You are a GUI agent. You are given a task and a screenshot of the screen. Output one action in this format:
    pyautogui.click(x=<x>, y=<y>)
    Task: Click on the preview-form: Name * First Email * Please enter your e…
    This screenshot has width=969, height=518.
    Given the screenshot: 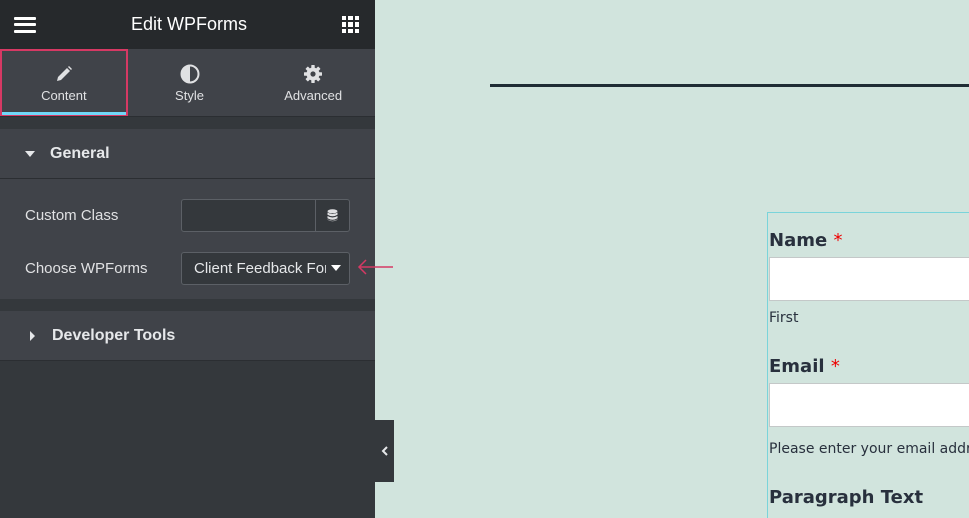 What is the action you would take?
    pyautogui.click(x=868, y=365)
    